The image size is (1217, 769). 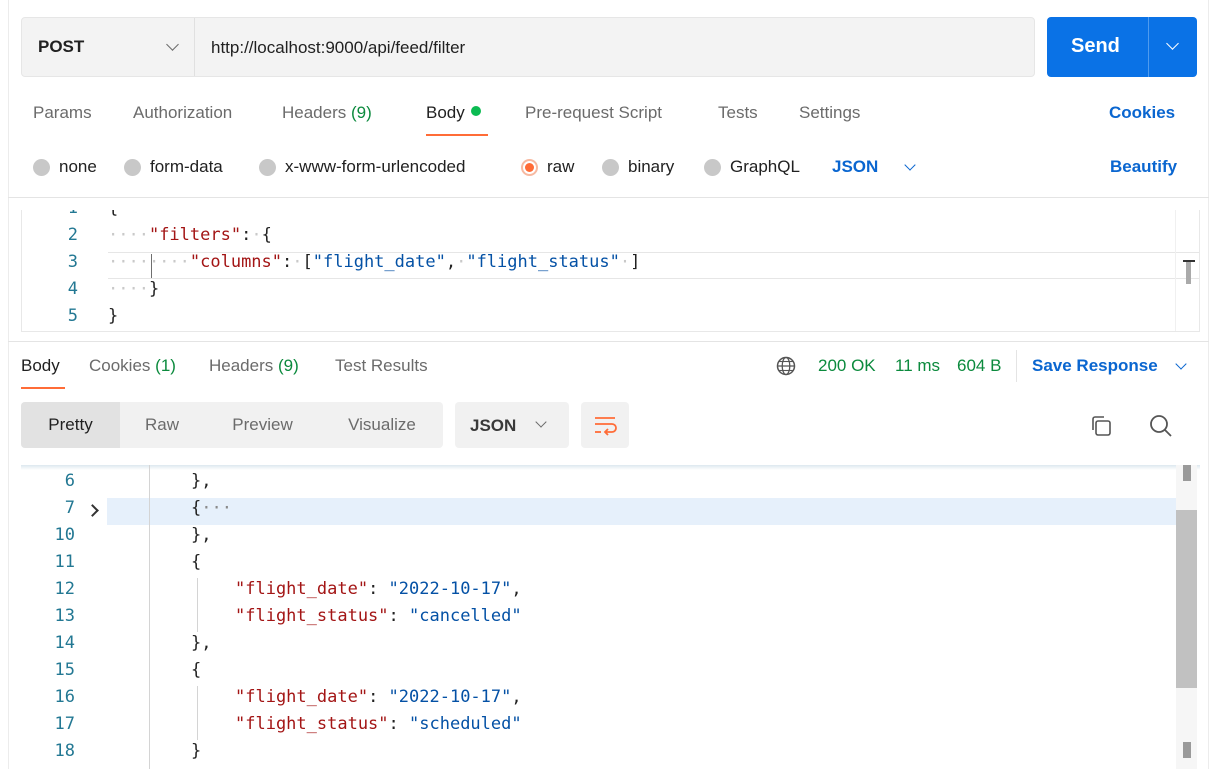 I want to click on tab-label: Headers, so click(x=241, y=365).